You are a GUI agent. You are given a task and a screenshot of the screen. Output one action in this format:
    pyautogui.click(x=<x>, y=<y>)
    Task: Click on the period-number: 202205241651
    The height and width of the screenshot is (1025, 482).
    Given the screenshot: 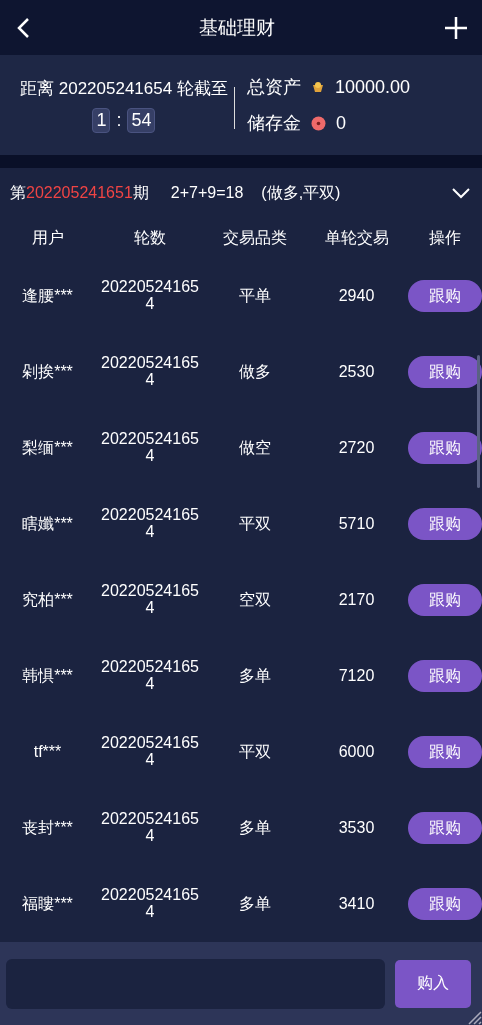 What is the action you would take?
    pyautogui.click(x=79, y=193)
    